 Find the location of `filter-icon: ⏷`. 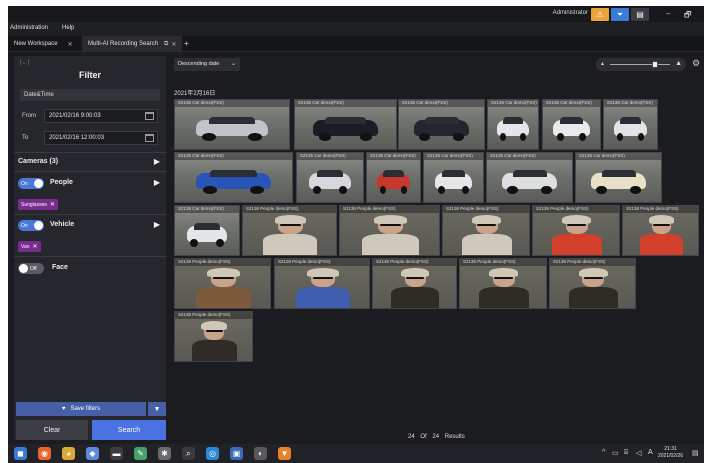

filter-icon: ⏷ is located at coordinates (620, 14).